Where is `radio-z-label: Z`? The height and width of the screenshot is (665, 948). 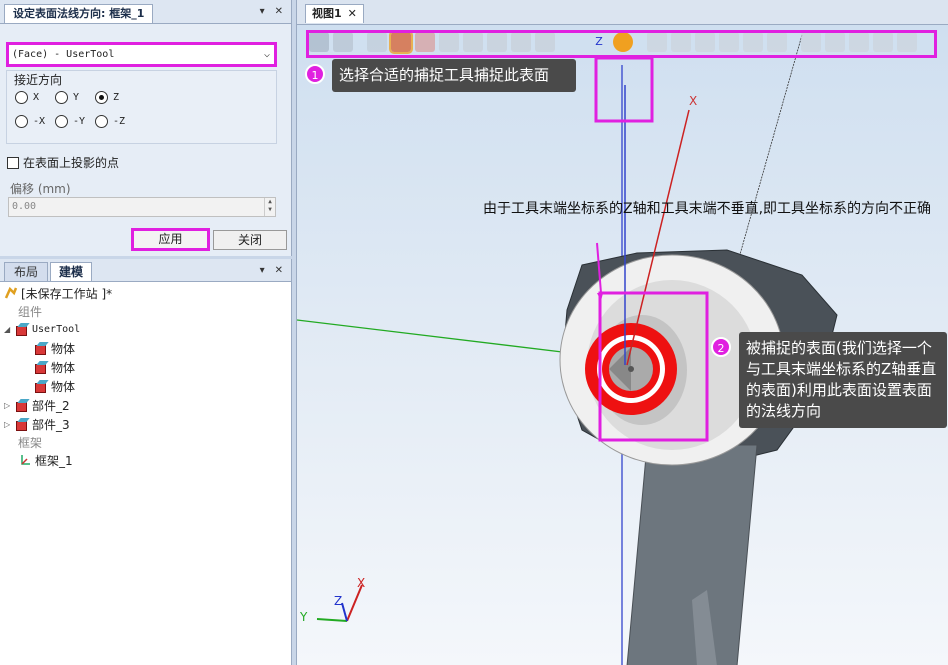 radio-z-label: Z is located at coordinates (116, 97).